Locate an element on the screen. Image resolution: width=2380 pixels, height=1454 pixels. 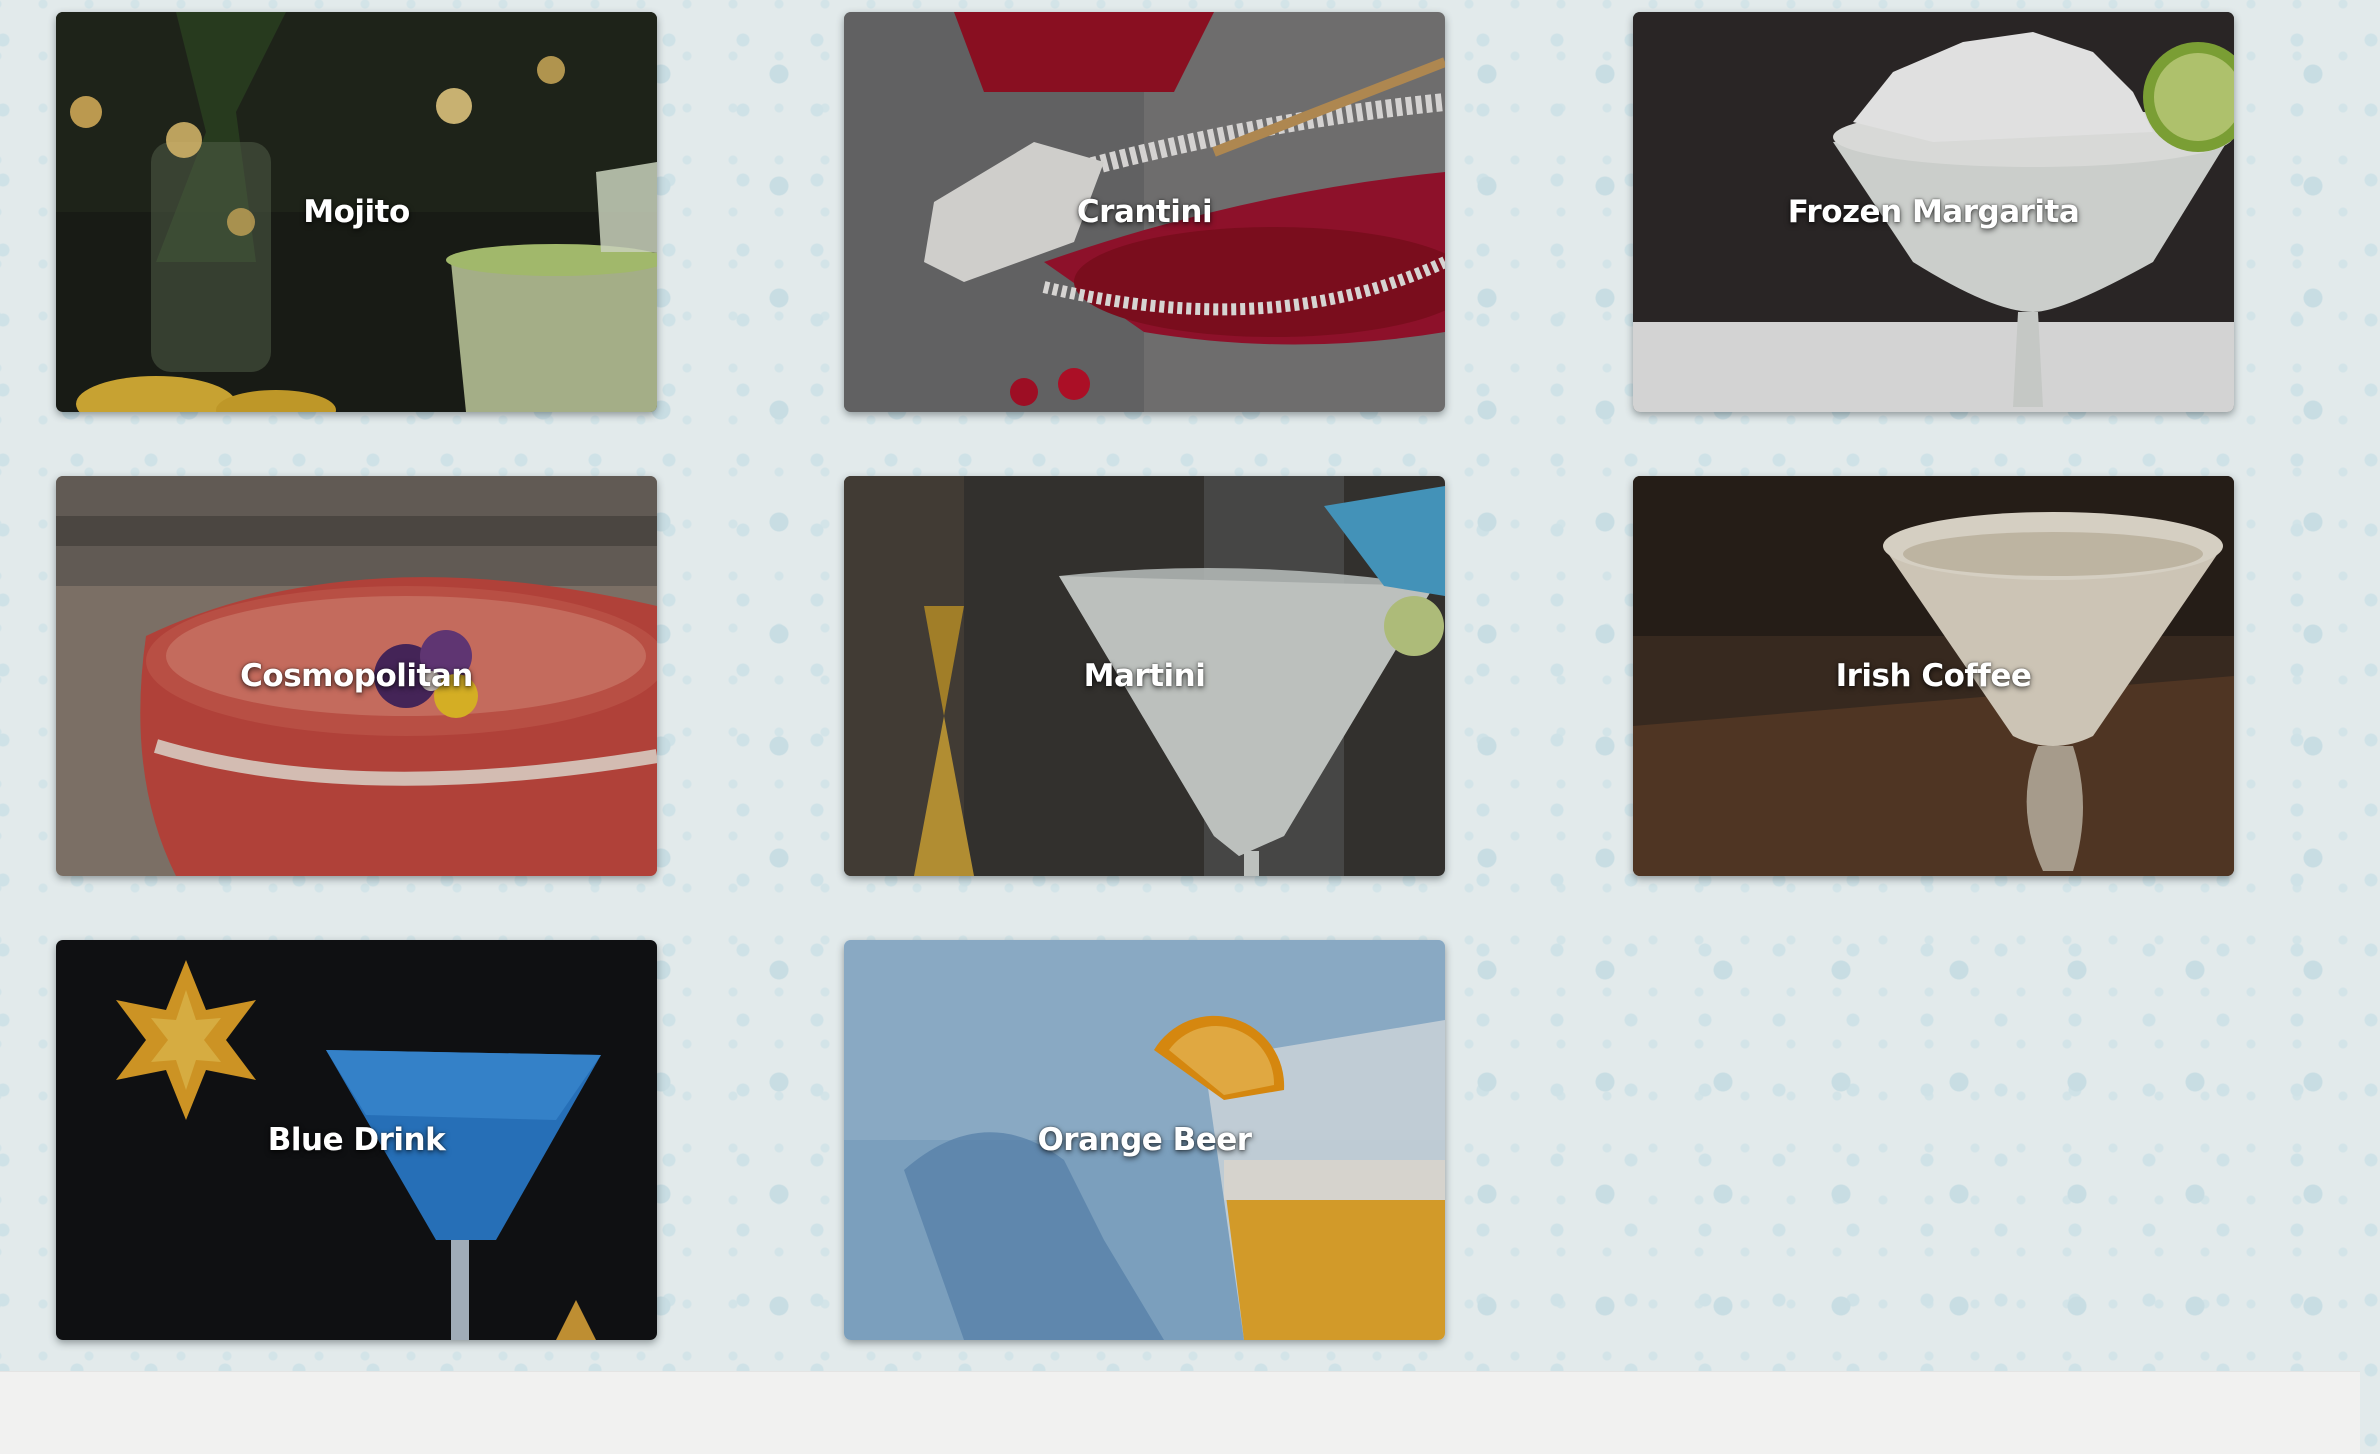
drink-card-mojito: Mojito is located at coordinates (356, 212).